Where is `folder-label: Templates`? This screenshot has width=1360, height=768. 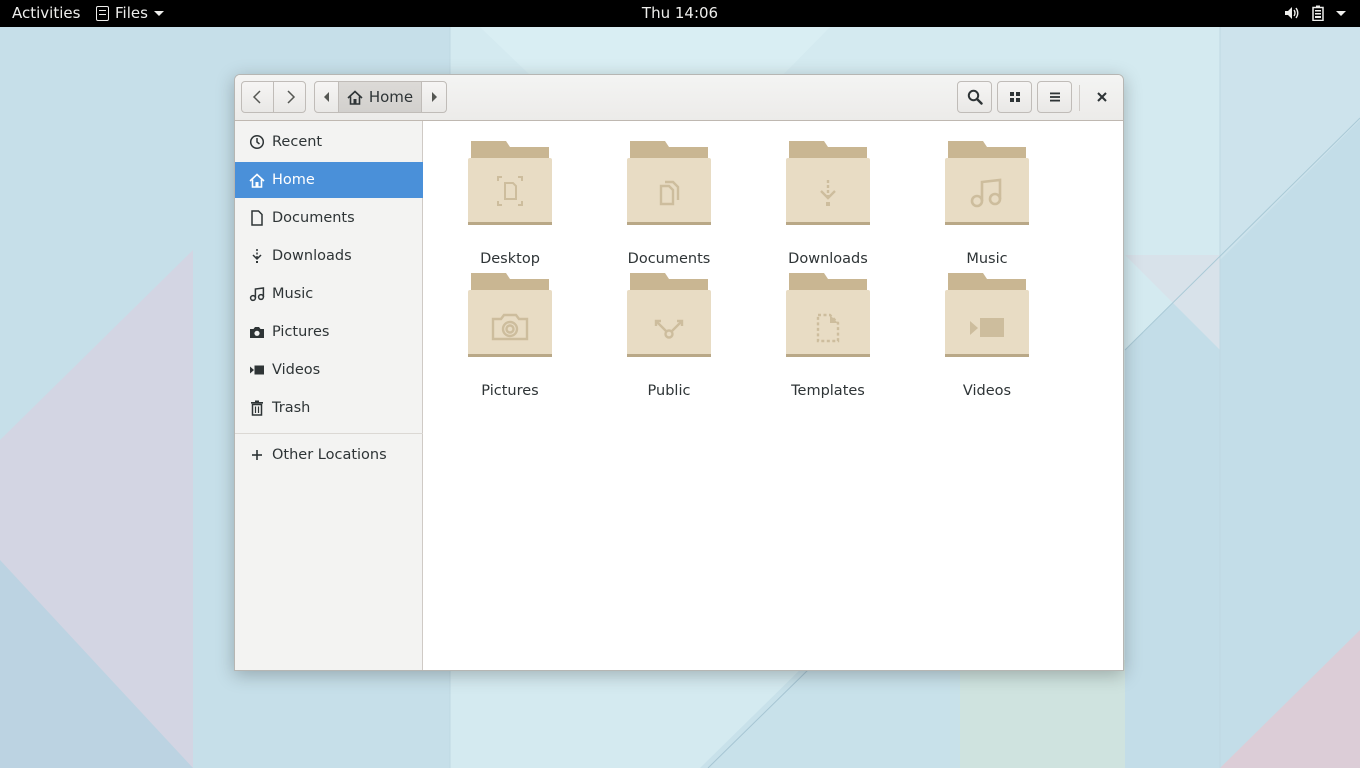 folder-label: Templates is located at coordinates (828, 391).